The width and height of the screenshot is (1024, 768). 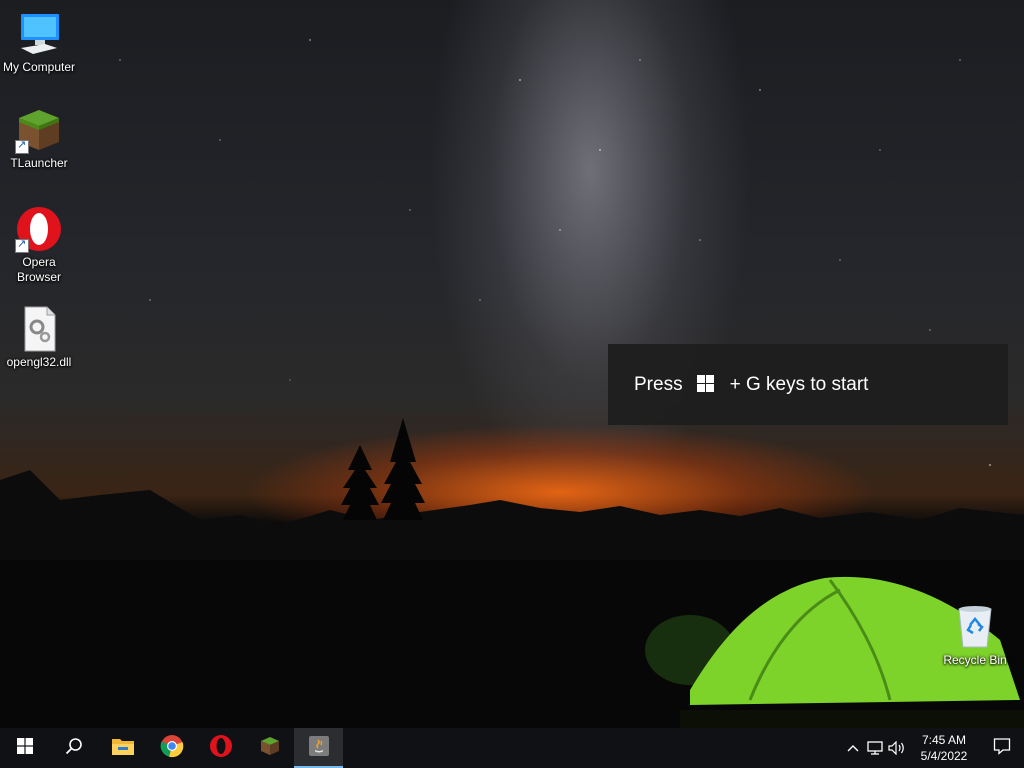 What do you see at coordinates (39, 34) in the screenshot?
I see `computer-icon` at bounding box center [39, 34].